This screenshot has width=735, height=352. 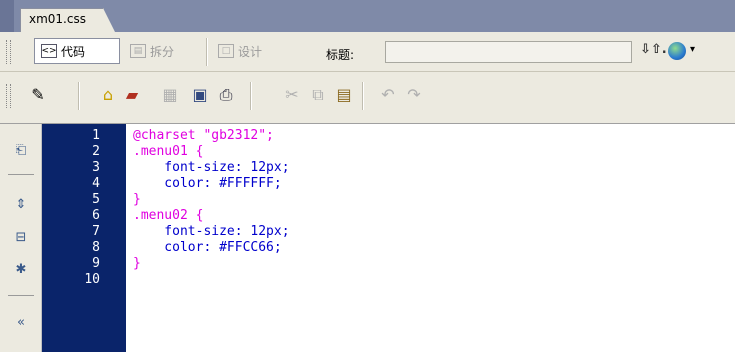 What do you see at coordinates (96, 247) in the screenshot?
I see `line-number-text: 8` at bounding box center [96, 247].